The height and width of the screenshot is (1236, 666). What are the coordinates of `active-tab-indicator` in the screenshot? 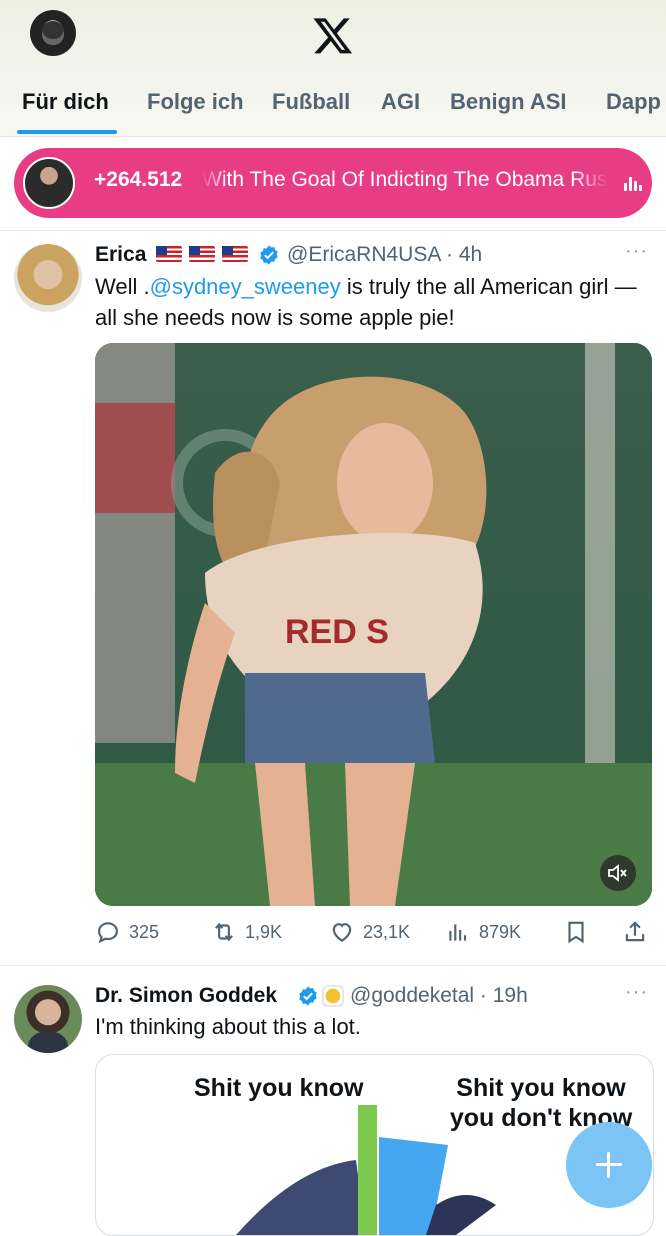 It's located at (67, 132).